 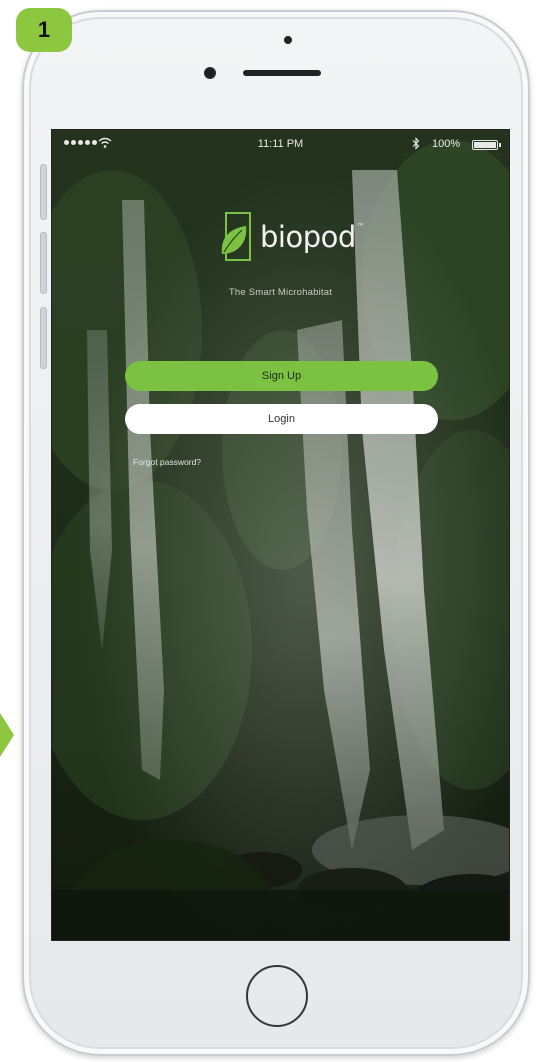 What do you see at coordinates (282, 73) in the screenshot?
I see `earpiece-speaker` at bounding box center [282, 73].